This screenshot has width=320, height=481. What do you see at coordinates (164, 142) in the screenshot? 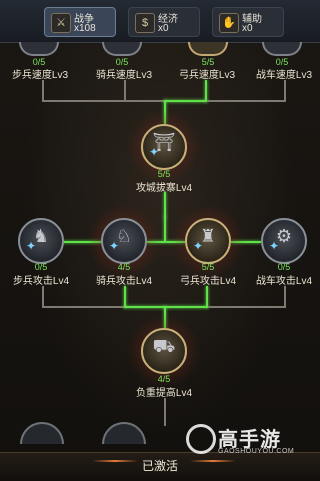
I see `fortress-gate-icon: ⛩` at bounding box center [164, 142].